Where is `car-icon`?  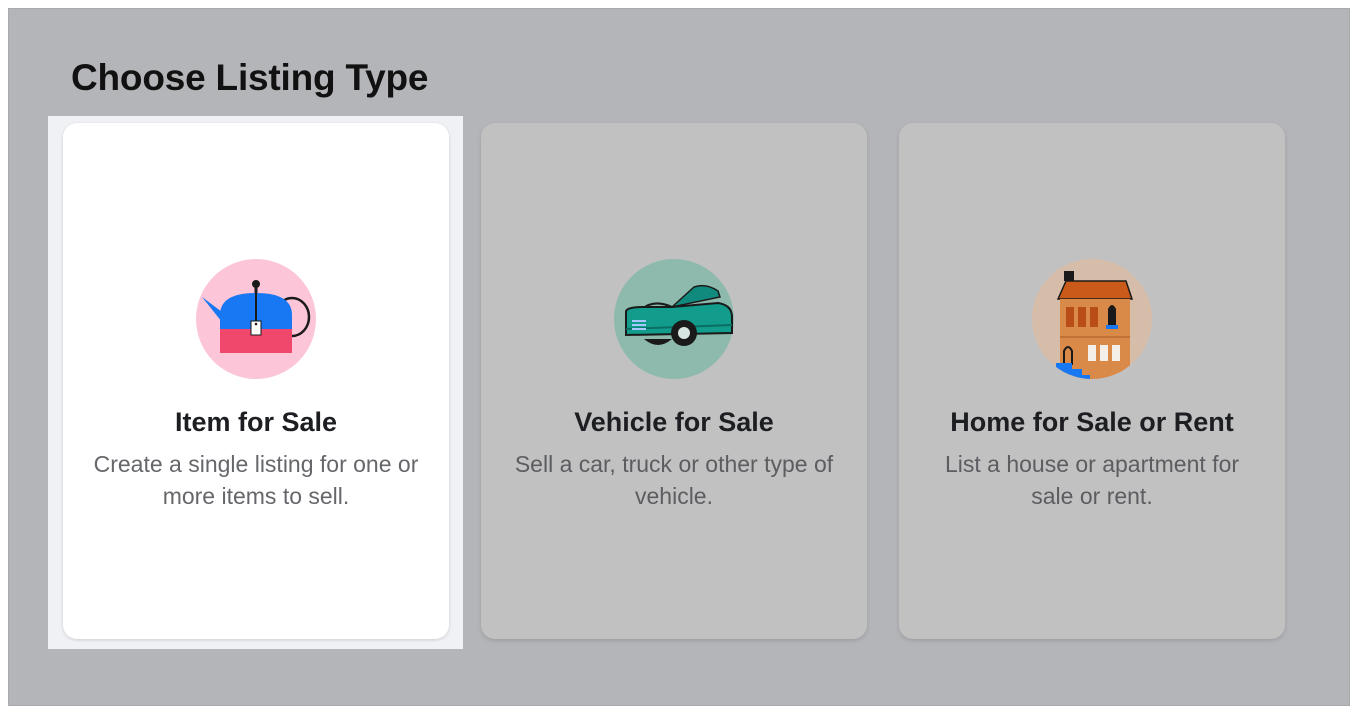
car-icon is located at coordinates (674, 319).